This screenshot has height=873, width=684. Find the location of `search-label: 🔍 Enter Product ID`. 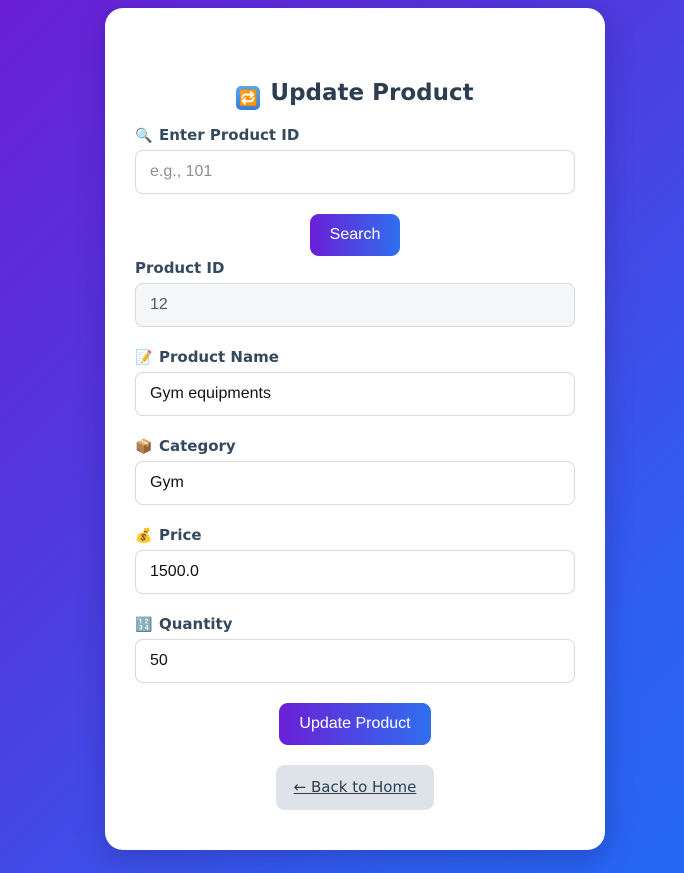

search-label: 🔍 Enter Product ID is located at coordinates (217, 135).